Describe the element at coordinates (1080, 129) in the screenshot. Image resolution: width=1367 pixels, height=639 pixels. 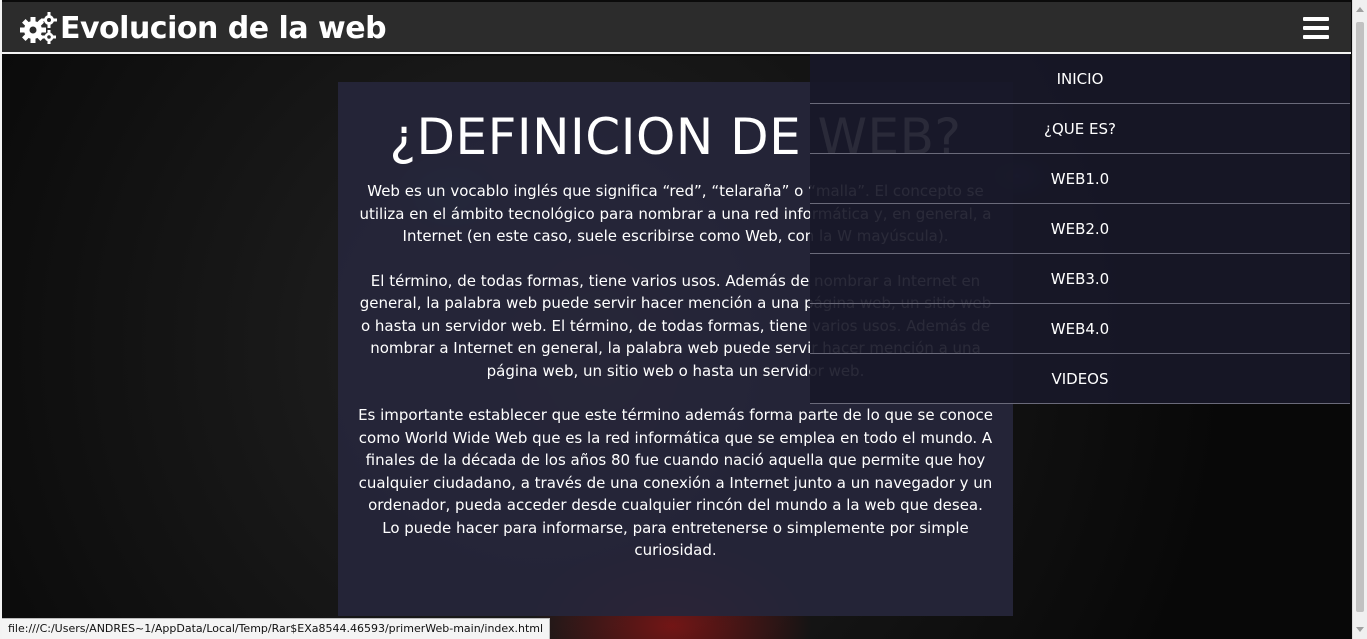
I see `menu-item-que-es: ¿QUE ES?` at that location.